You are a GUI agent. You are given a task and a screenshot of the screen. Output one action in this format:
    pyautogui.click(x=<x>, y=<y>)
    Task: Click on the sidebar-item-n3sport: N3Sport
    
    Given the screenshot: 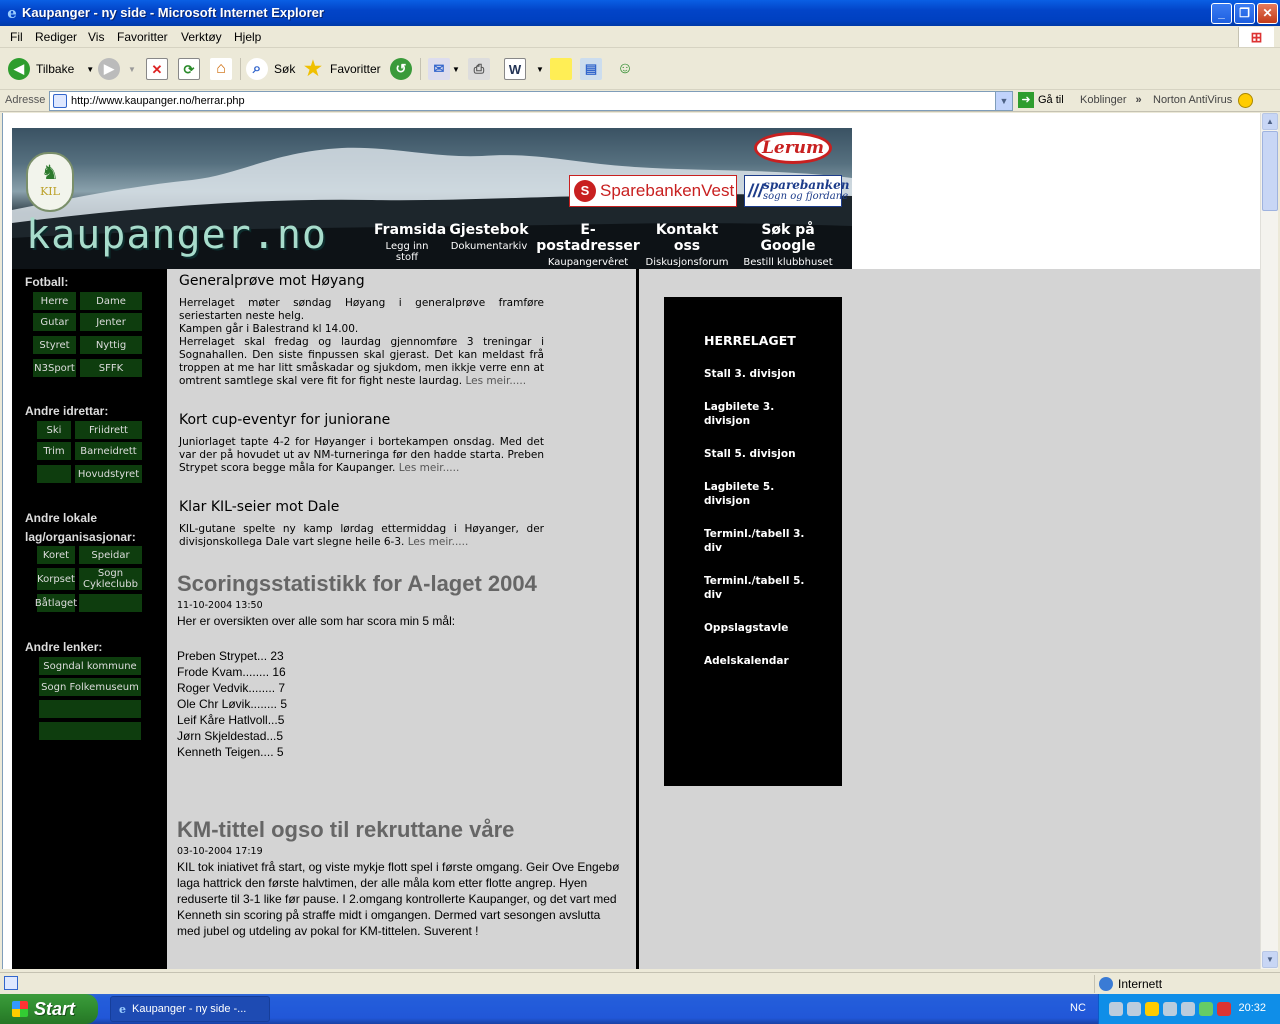 What is the action you would take?
    pyautogui.click(x=54, y=368)
    